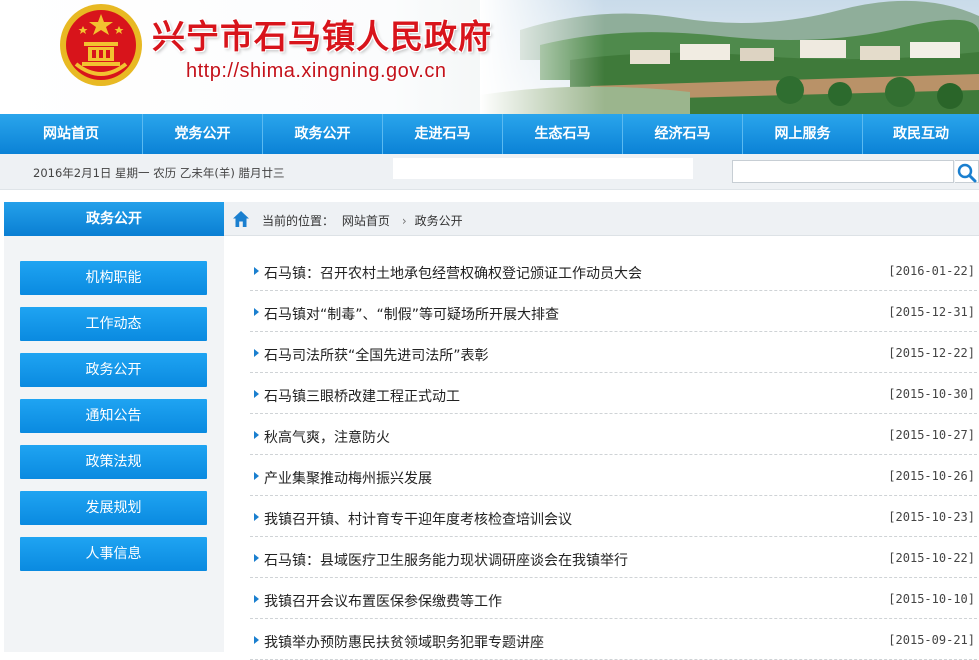 Image resolution: width=979 pixels, height=660 pixels. I want to click on breadcrumb-current: 政务公开, so click(439, 221).